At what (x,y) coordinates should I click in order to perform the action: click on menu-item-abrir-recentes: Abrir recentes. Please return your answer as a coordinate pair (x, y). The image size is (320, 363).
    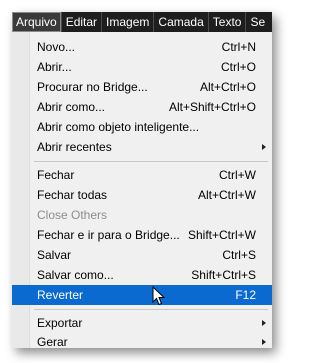
    Looking at the image, I should click on (142, 147).